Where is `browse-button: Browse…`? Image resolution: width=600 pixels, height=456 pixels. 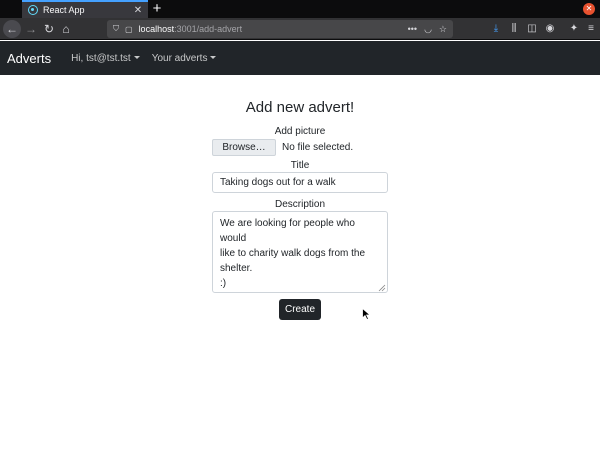 browse-button: Browse… is located at coordinates (244, 147).